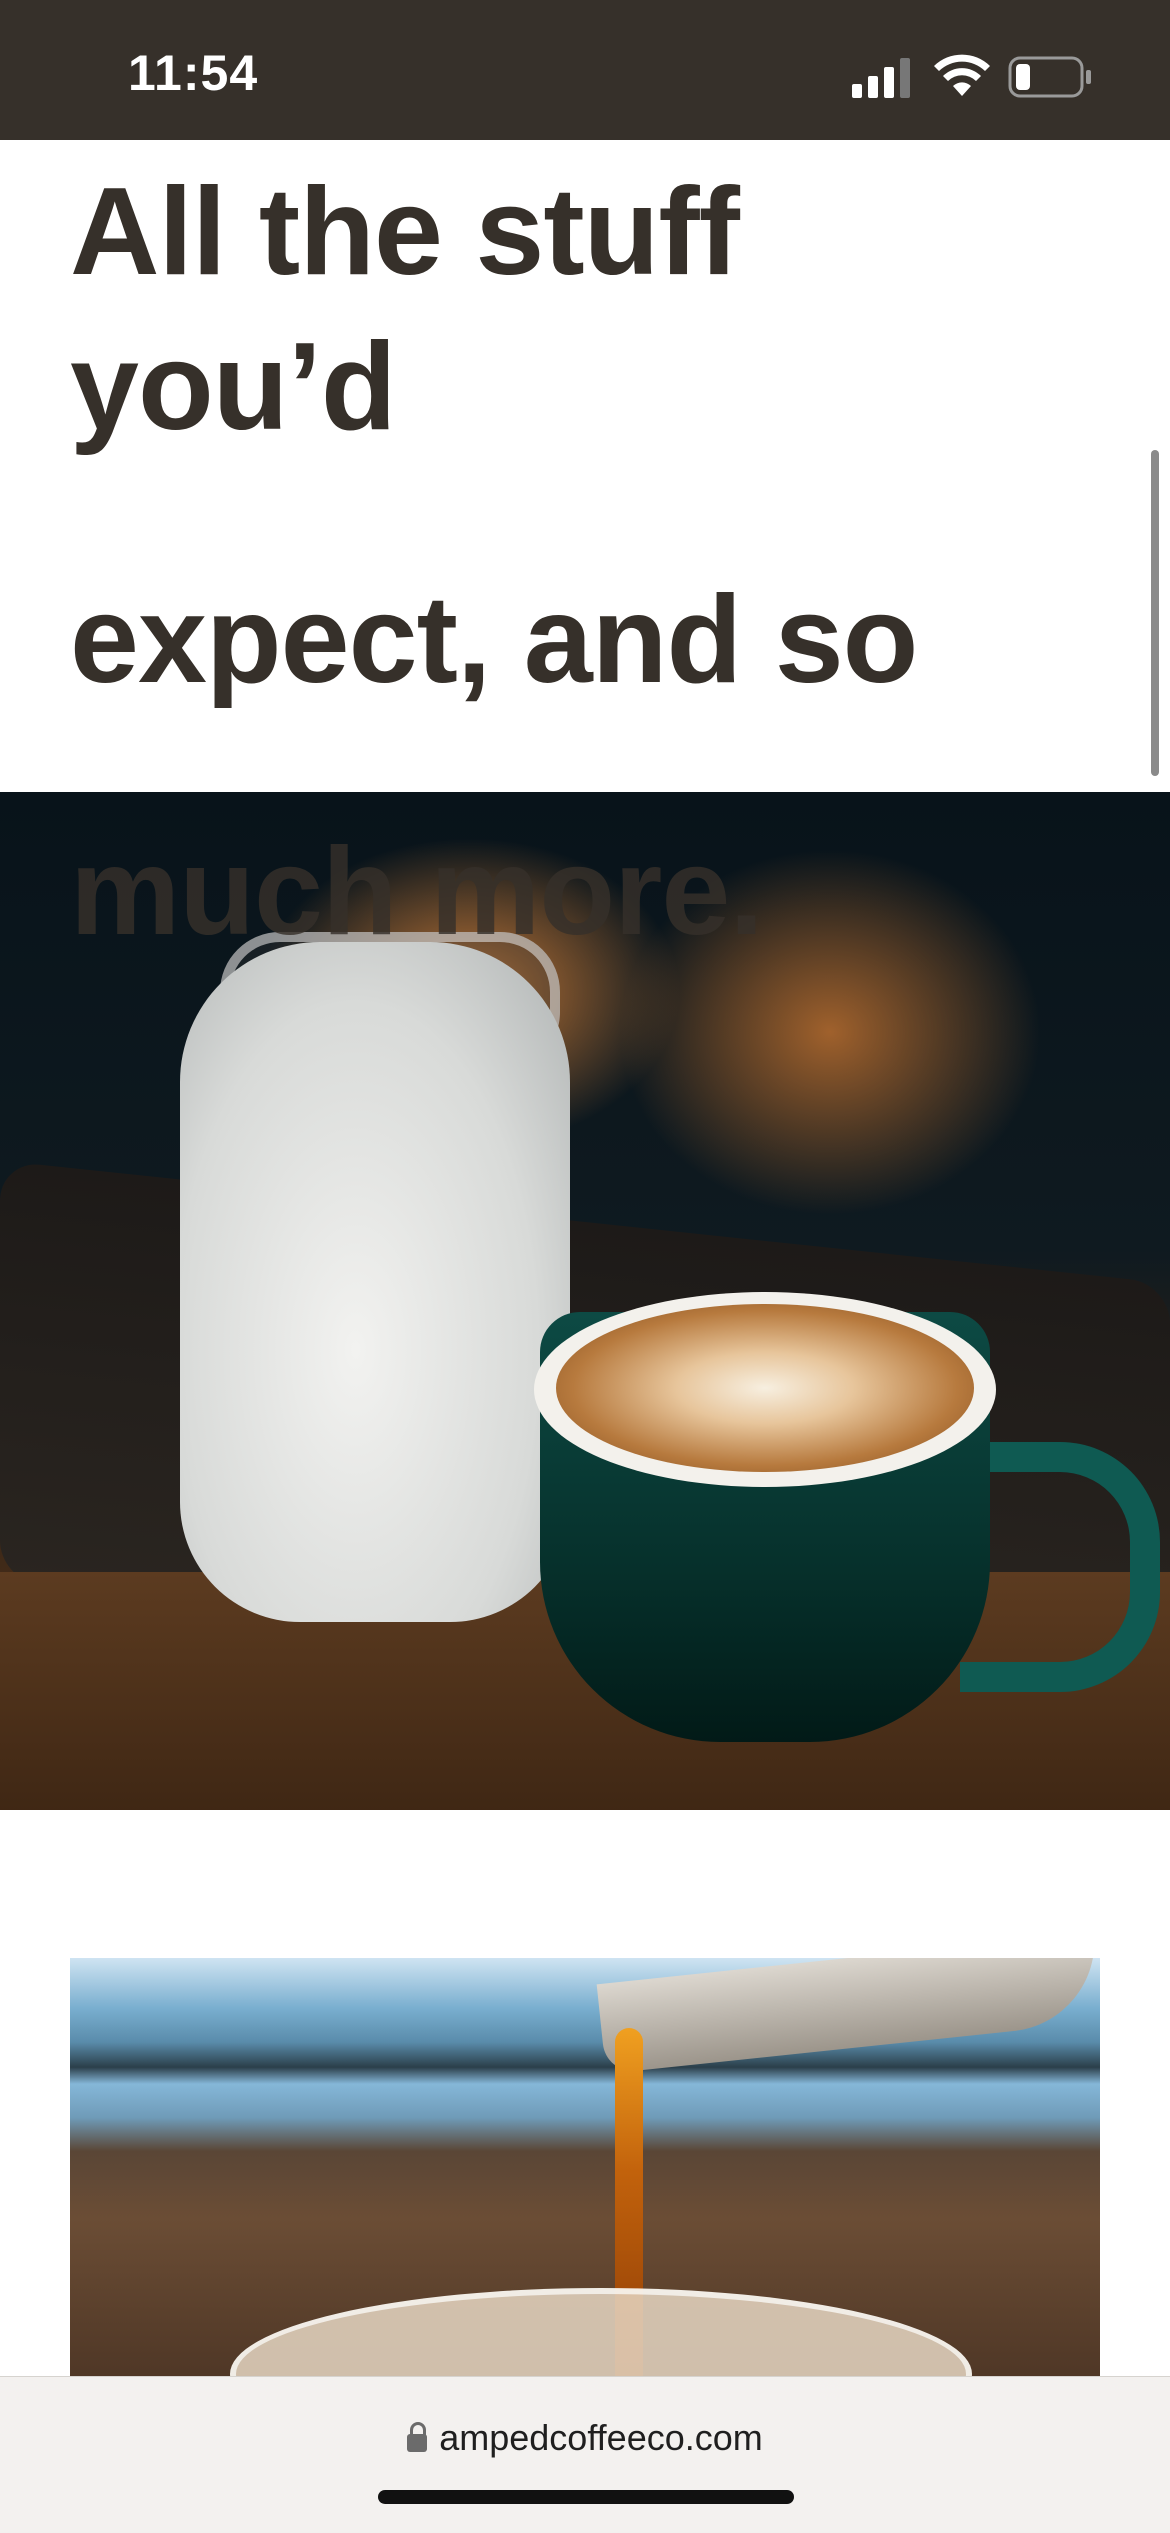 This screenshot has height=2533, width=1170. Describe the element at coordinates (585, 70) in the screenshot. I see `status-bar: 11:54` at that location.